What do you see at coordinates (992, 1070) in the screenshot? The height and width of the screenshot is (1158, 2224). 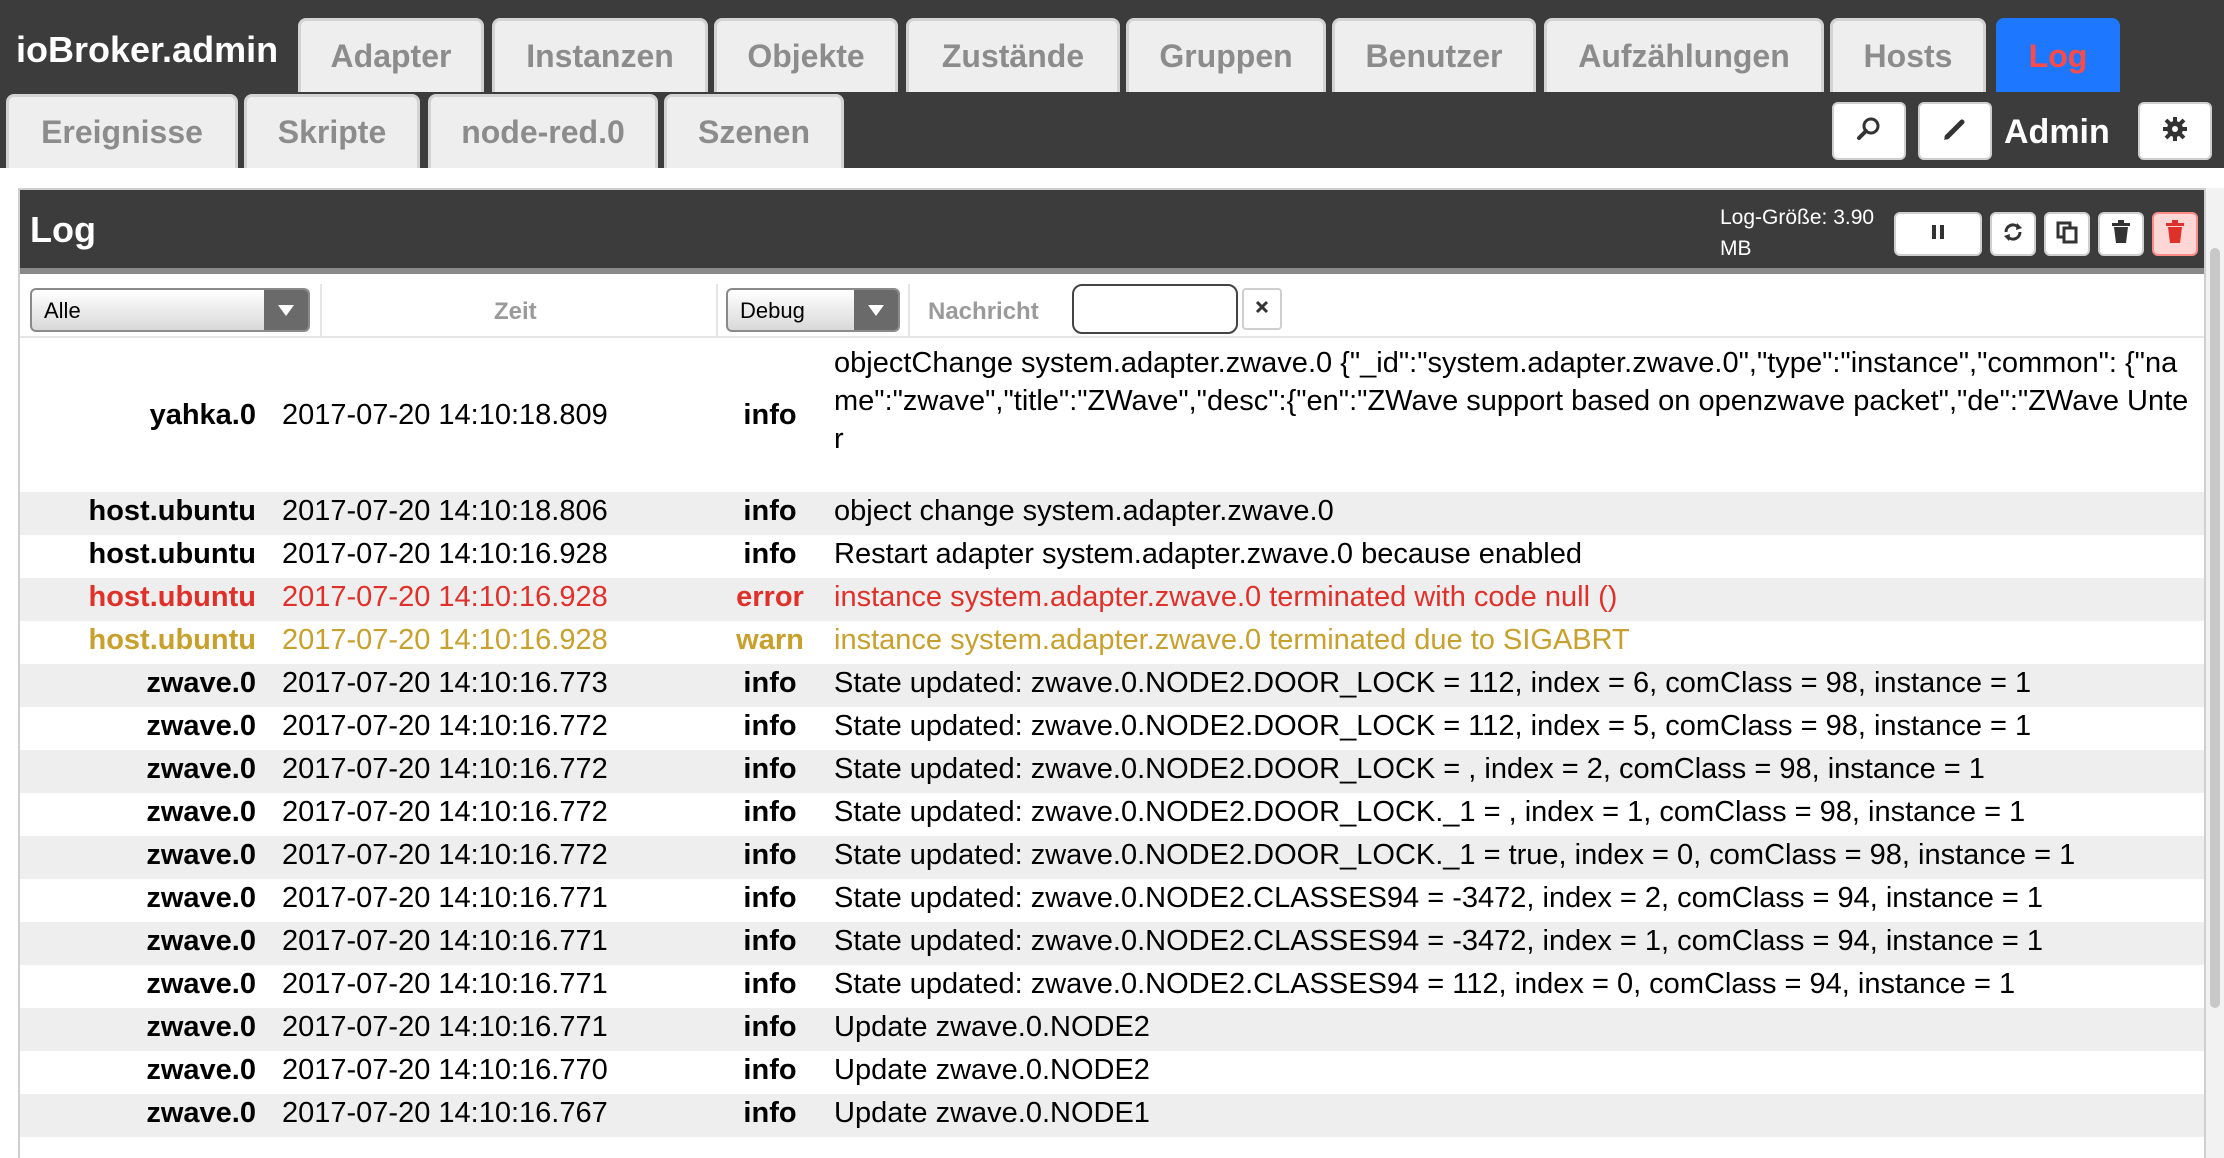 I see `log-message: Update zwave.0.NODE2` at bounding box center [992, 1070].